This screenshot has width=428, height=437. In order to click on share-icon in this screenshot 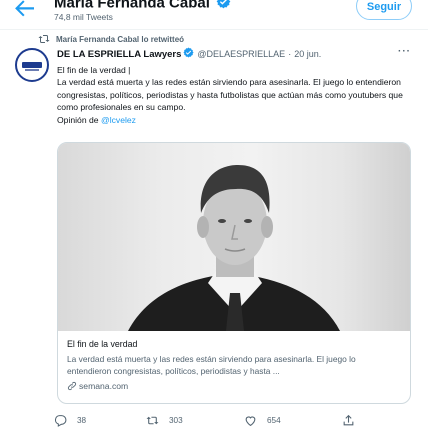, I will do `click(348, 419)`.